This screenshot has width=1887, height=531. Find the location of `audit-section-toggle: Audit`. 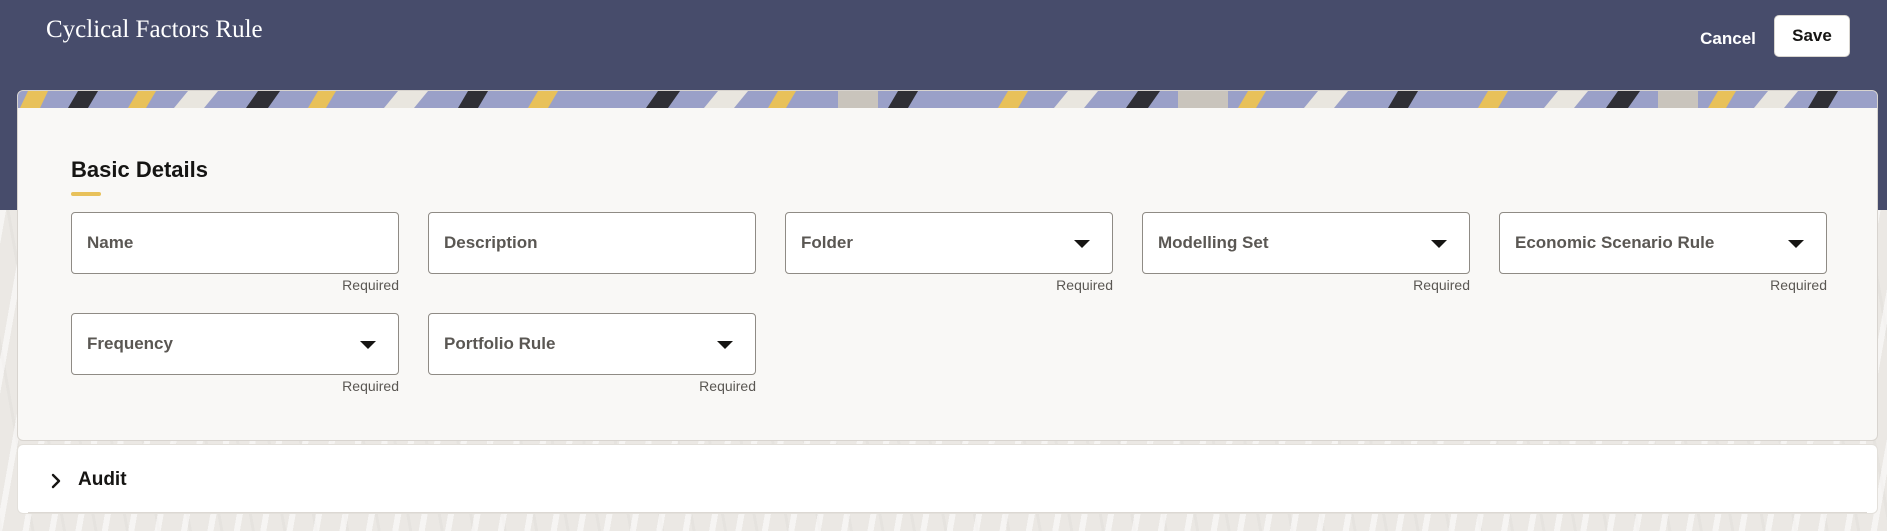

audit-section-toggle: Audit is located at coordinates (947, 479).